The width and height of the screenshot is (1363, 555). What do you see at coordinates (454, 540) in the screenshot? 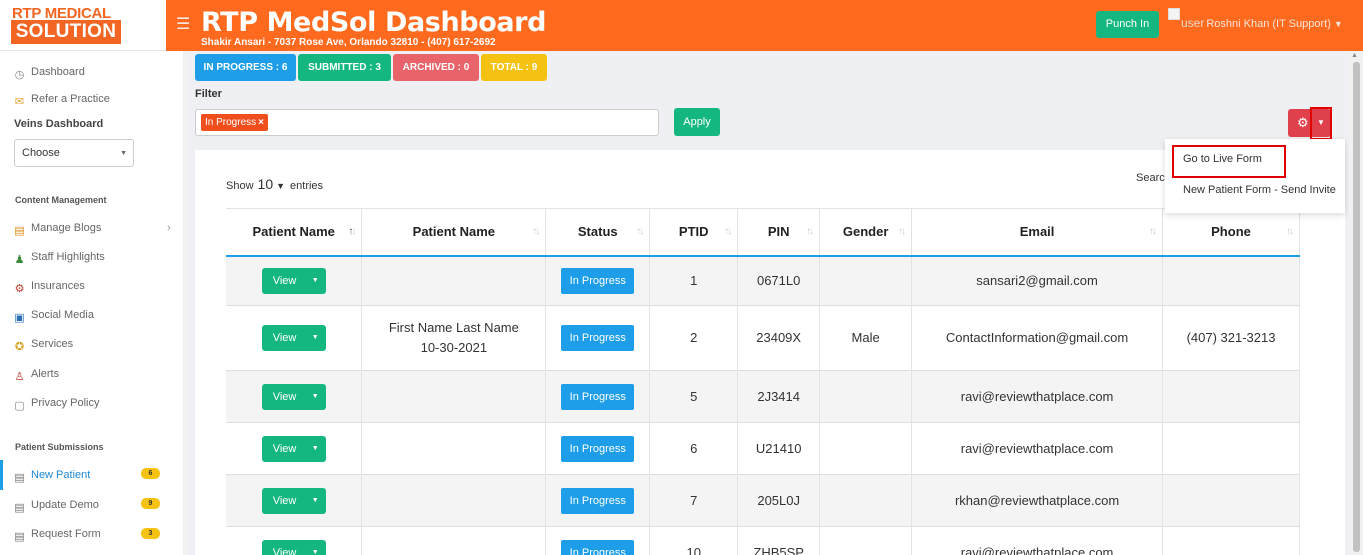
I see `patient-name-cell` at bounding box center [454, 540].